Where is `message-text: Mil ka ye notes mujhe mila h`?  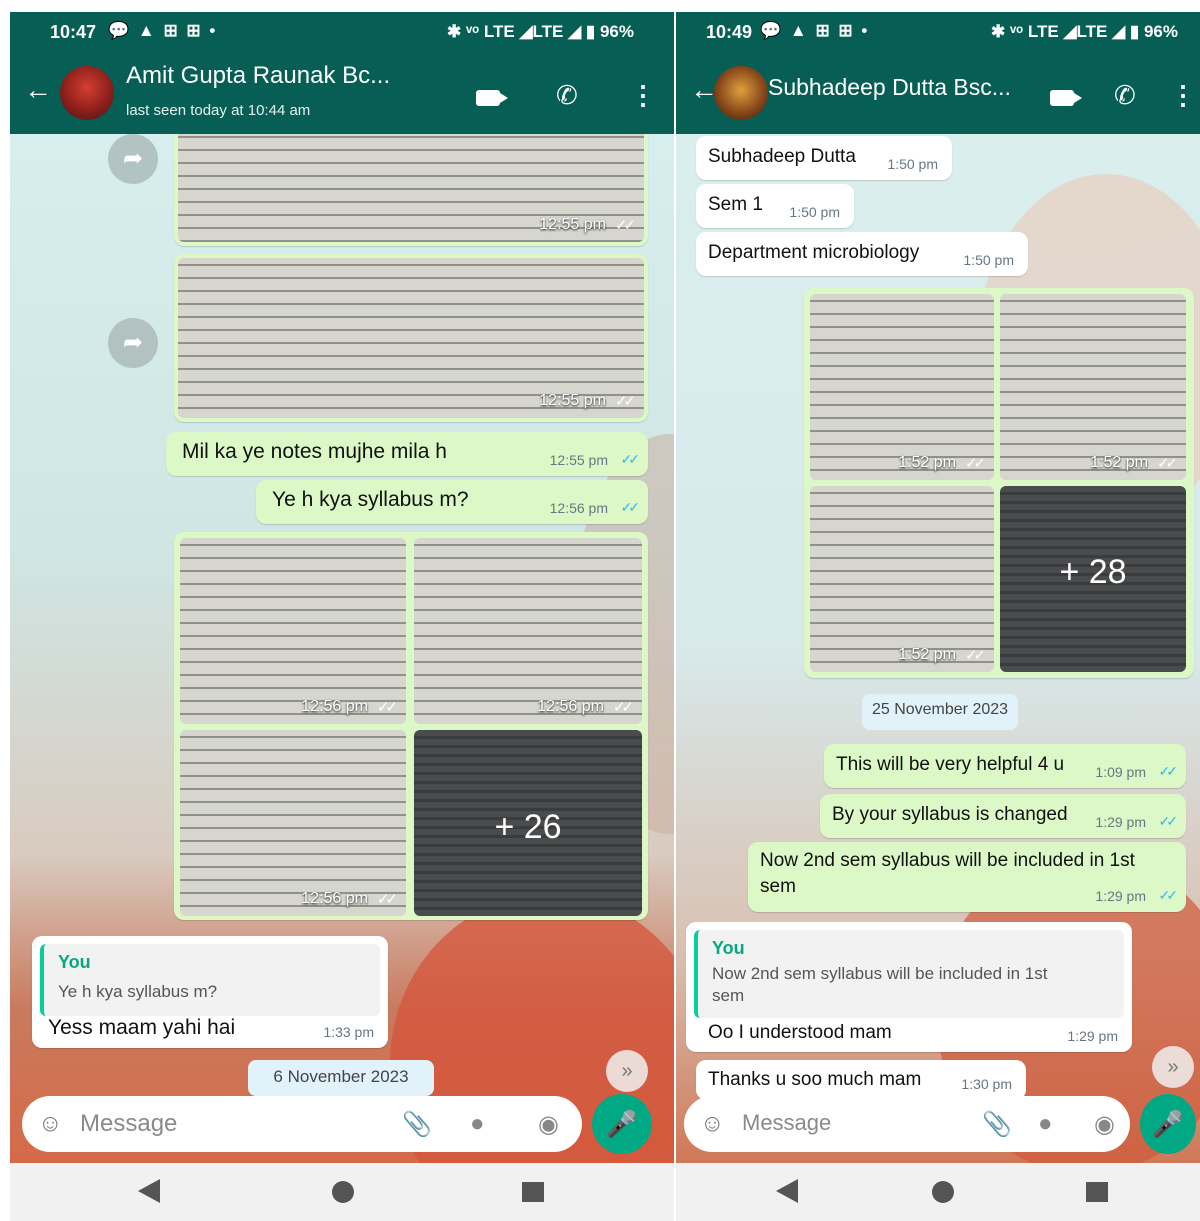
message-text: Mil ka ye notes mujhe mila h is located at coordinates (314, 451).